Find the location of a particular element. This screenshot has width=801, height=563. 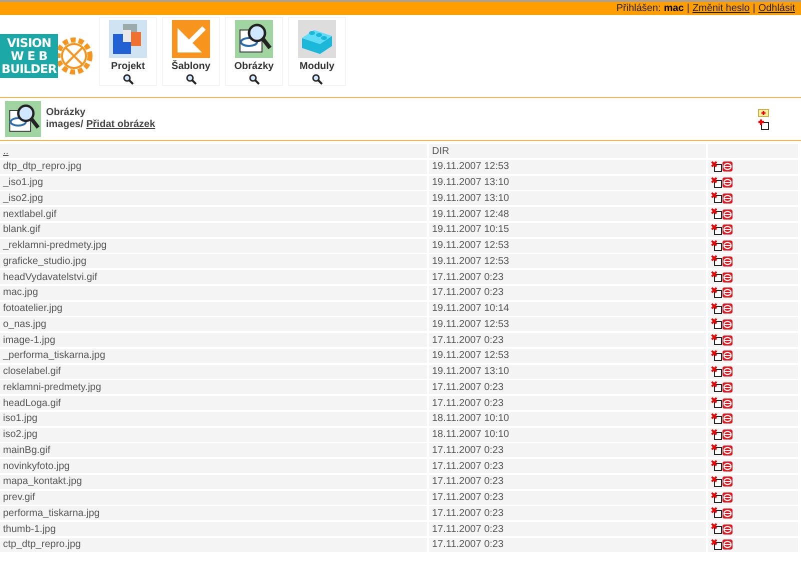

file-name: fotoatelier.jpg is located at coordinates (32, 308).